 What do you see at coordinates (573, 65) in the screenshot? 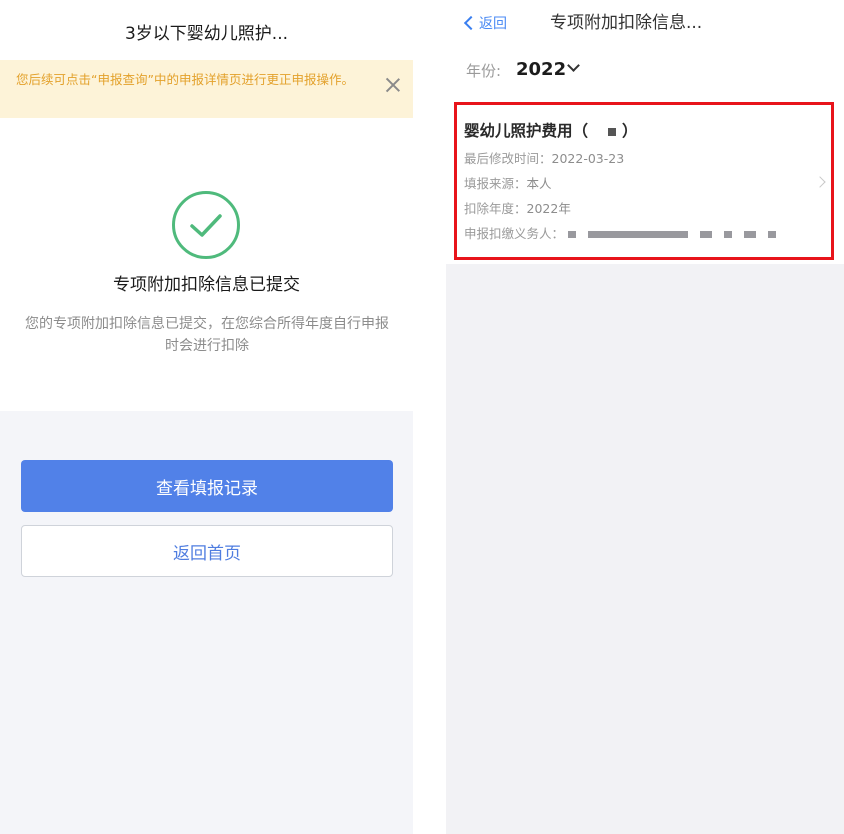
I see `chevron-down-icon` at bounding box center [573, 65].